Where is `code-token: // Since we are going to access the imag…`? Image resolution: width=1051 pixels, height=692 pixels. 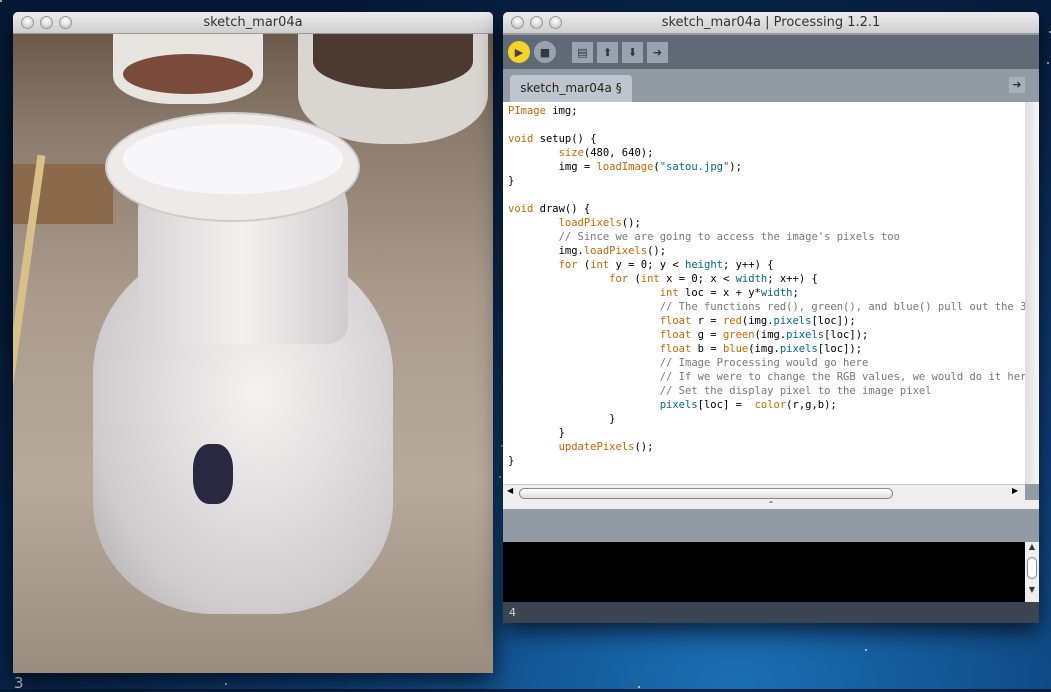 code-token: // Since we are going to access the imag… is located at coordinates (729, 237).